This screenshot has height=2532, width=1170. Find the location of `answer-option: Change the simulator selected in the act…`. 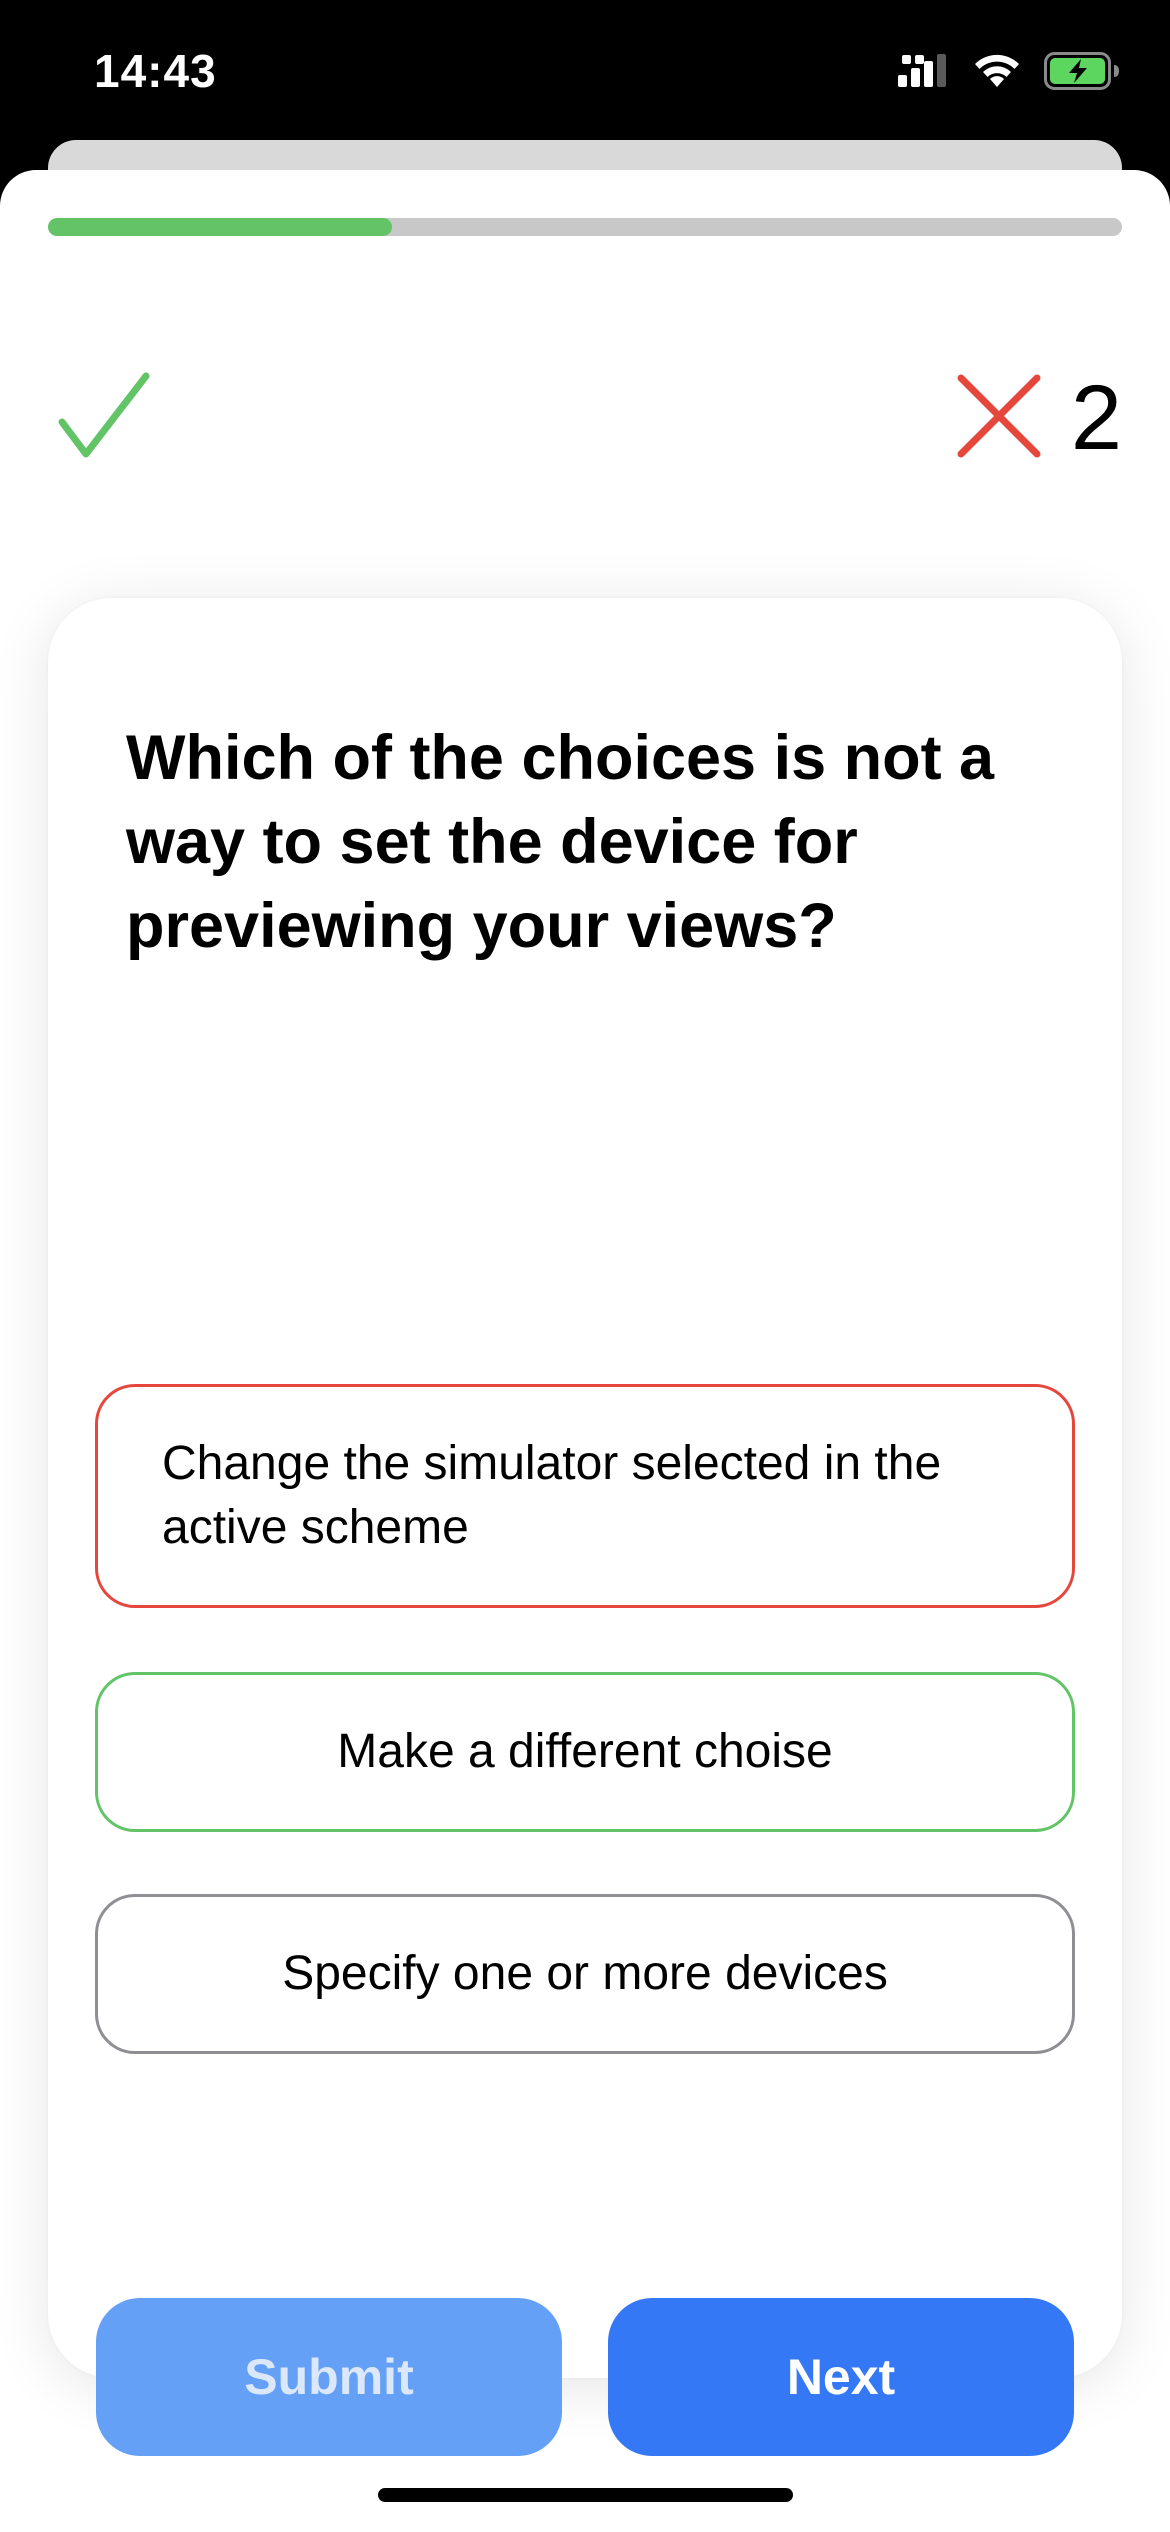

answer-option: Change the simulator selected in the act… is located at coordinates (585, 1496).